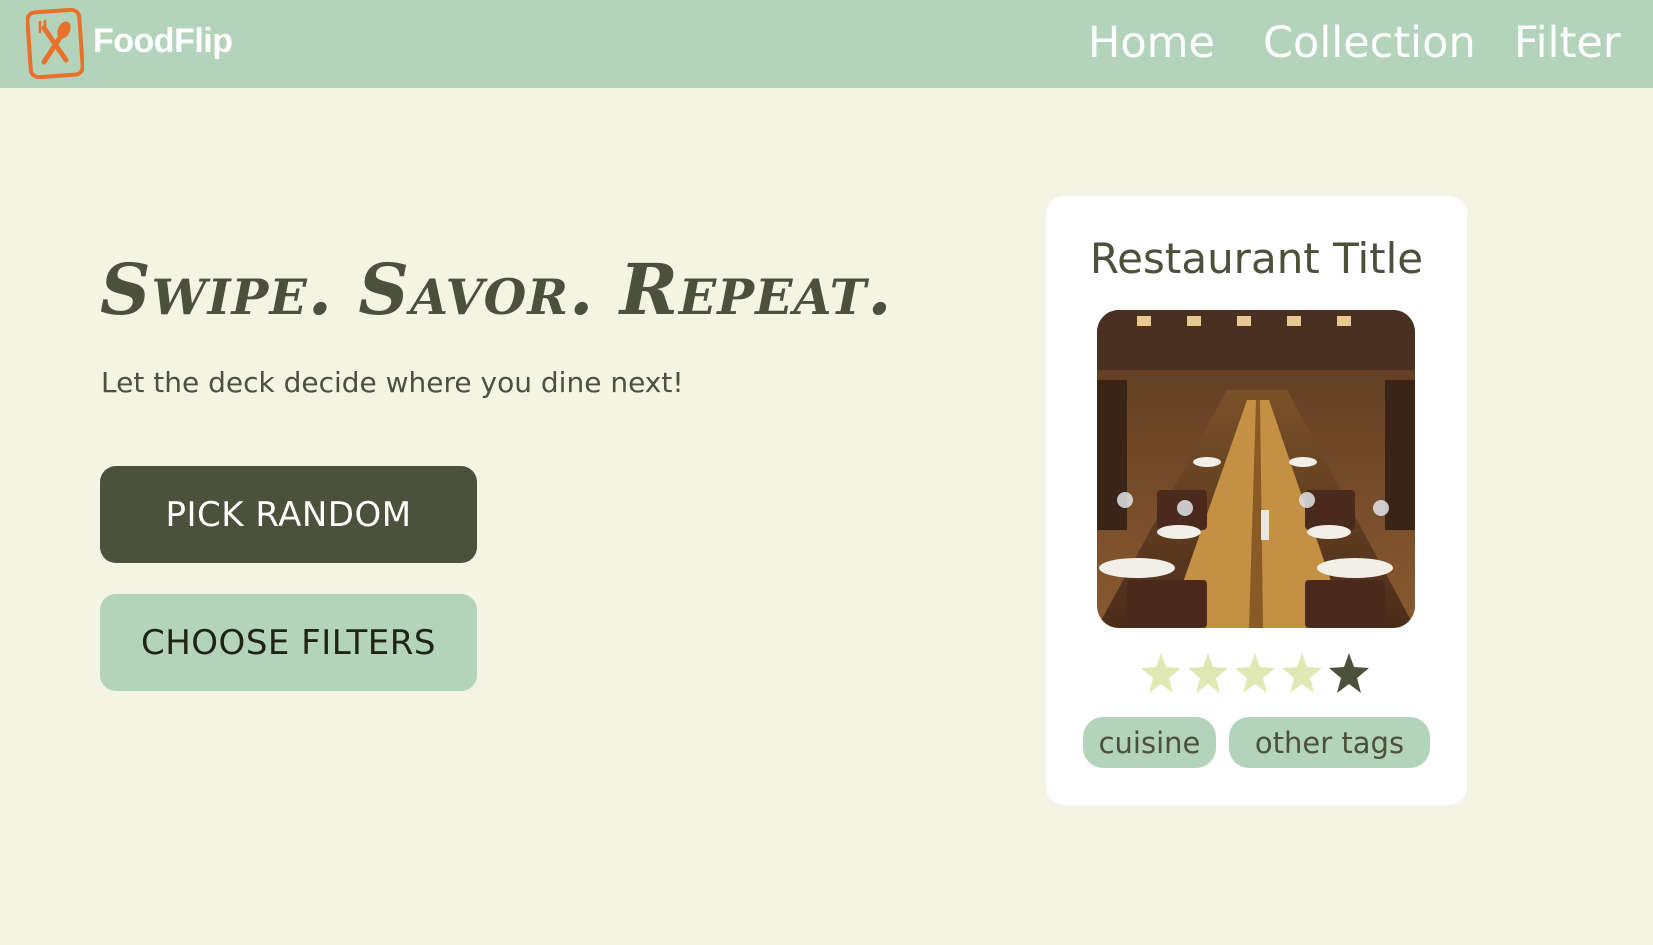  I want to click on rating-stars, so click(1259, 676).